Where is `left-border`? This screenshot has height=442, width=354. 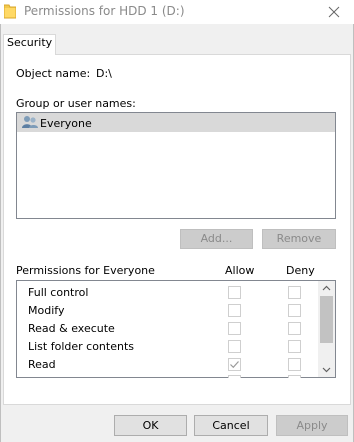
left-border is located at coordinates (0, 233).